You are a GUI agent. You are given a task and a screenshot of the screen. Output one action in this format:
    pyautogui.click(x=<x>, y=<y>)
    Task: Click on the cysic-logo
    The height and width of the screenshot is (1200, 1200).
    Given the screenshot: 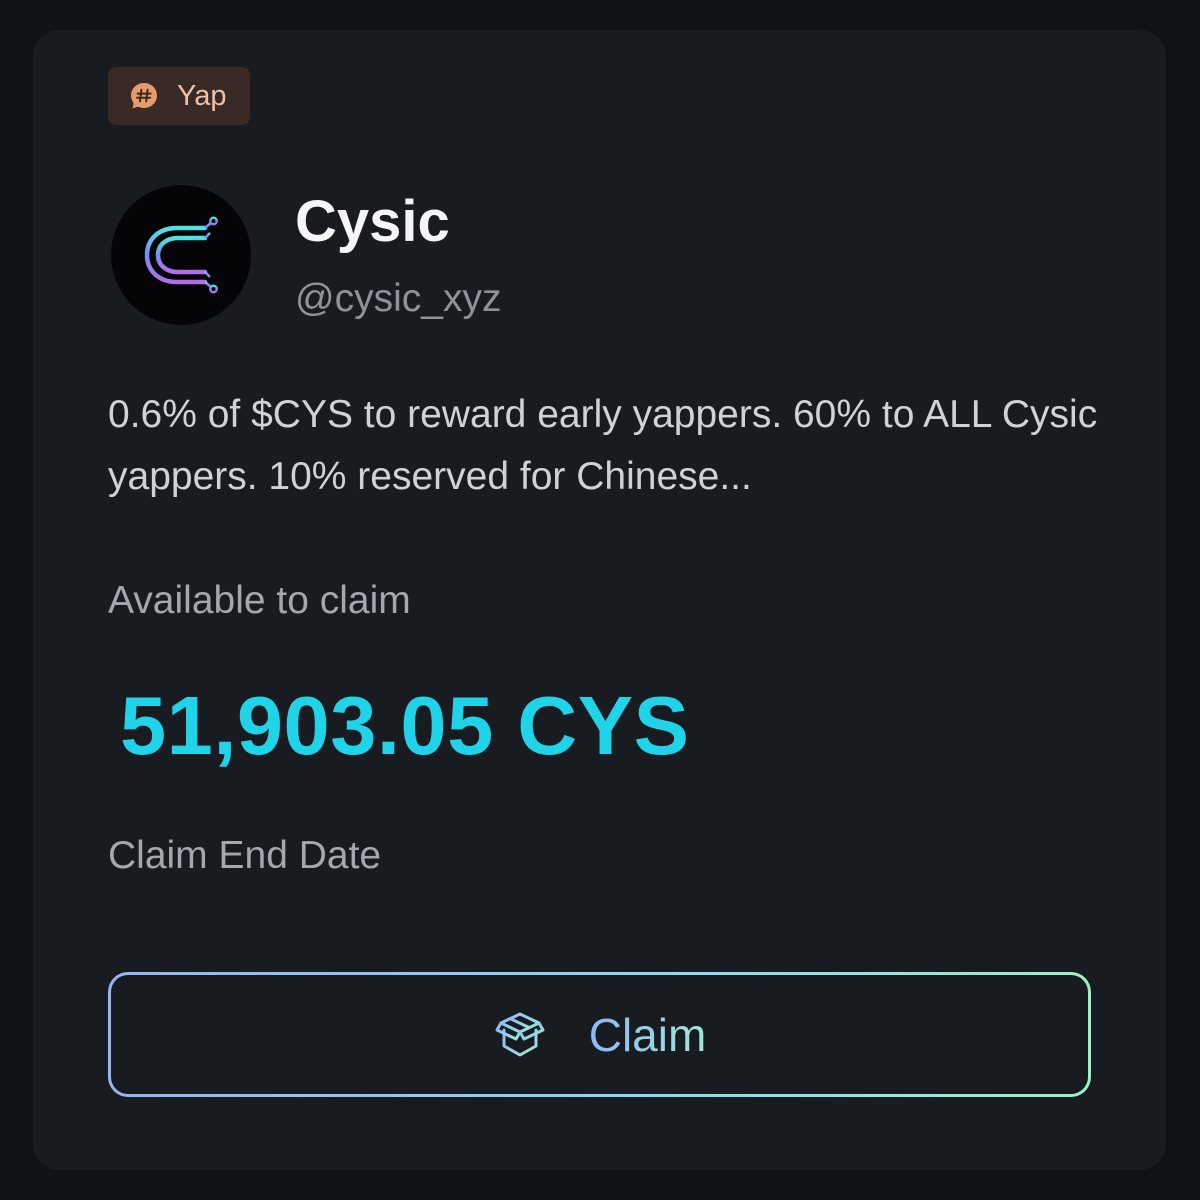 What is the action you would take?
    pyautogui.click(x=181, y=255)
    